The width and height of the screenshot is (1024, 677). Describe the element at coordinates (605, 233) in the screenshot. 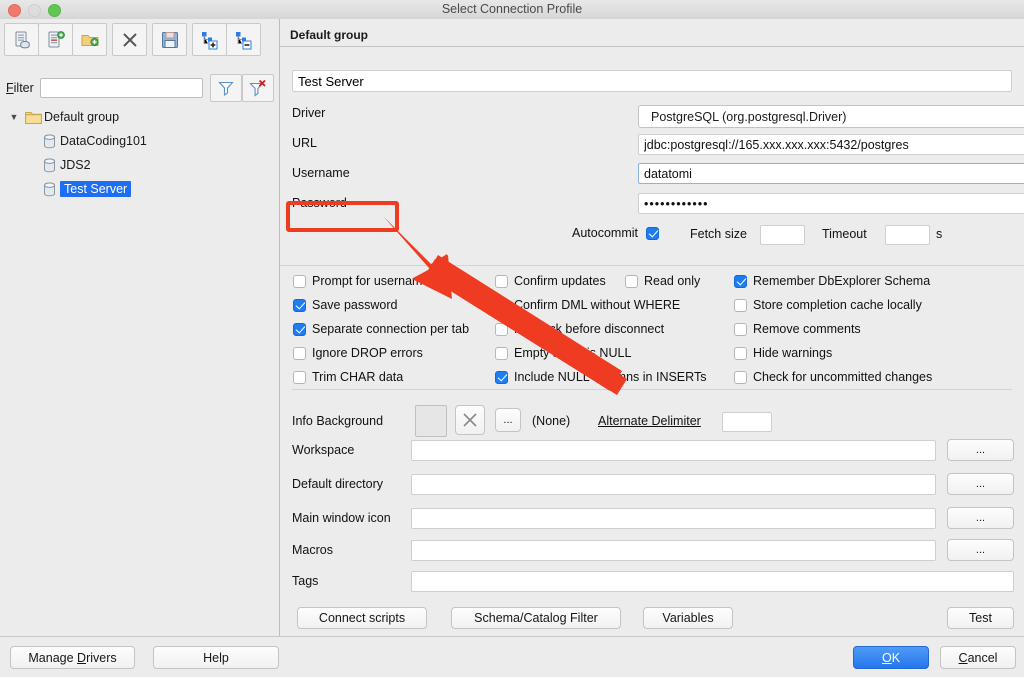

I see `autocommit-label: Autocommit` at that location.